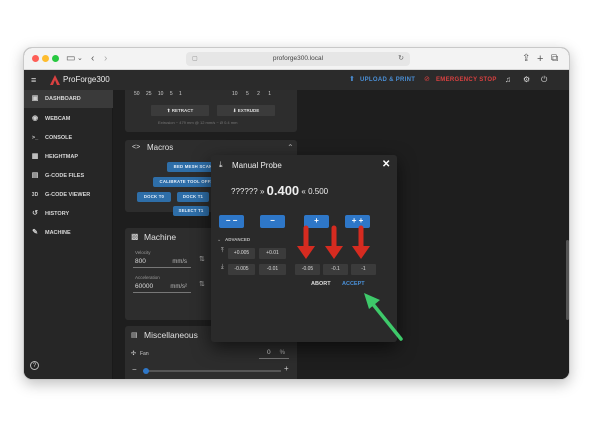 The height and width of the screenshot is (444, 592). I want to click on green-arrow-annotation, so click(383, 317).